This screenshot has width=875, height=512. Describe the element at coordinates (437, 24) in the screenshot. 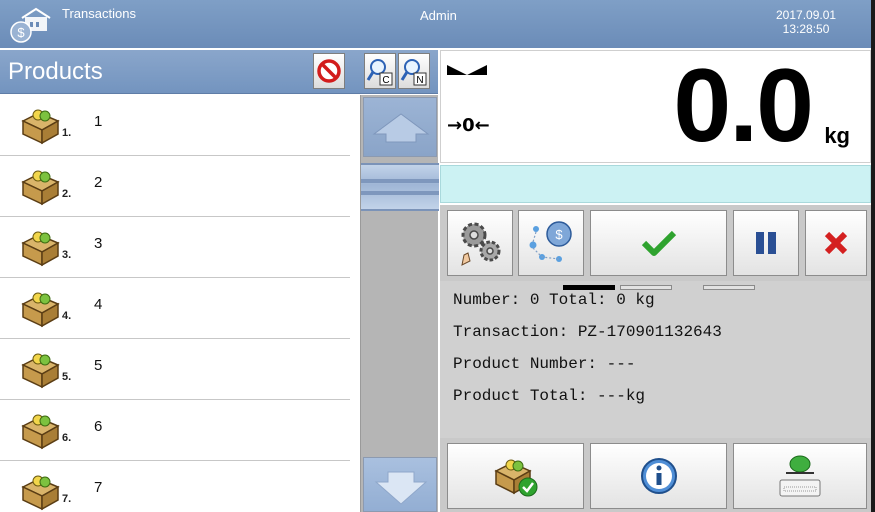

I see `title-bar: $ Transactions Admin 2017.09.01 13:28:50` at that location.